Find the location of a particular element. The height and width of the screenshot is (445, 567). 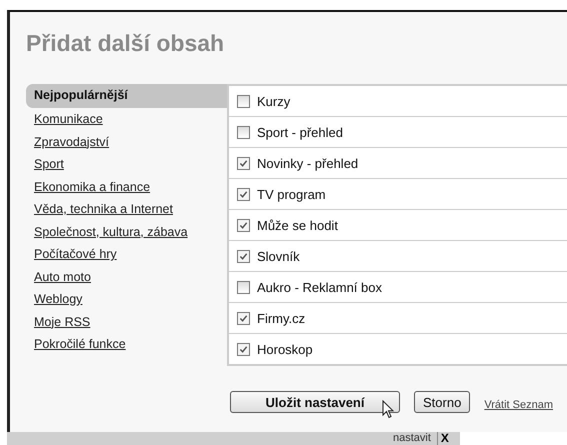

input-field is located at coordinates (513, 438).